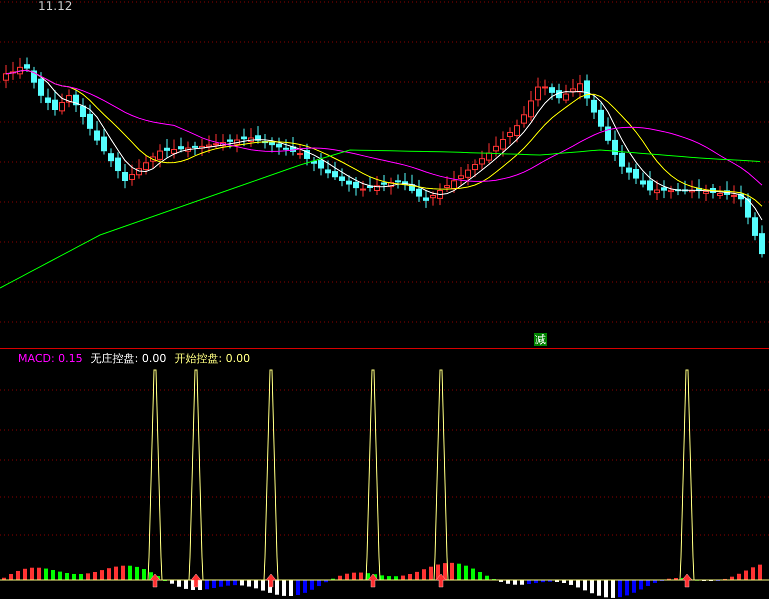 This screenshot has width=769, height=599. I want to click on signal-label: 减, so click(540, 339).